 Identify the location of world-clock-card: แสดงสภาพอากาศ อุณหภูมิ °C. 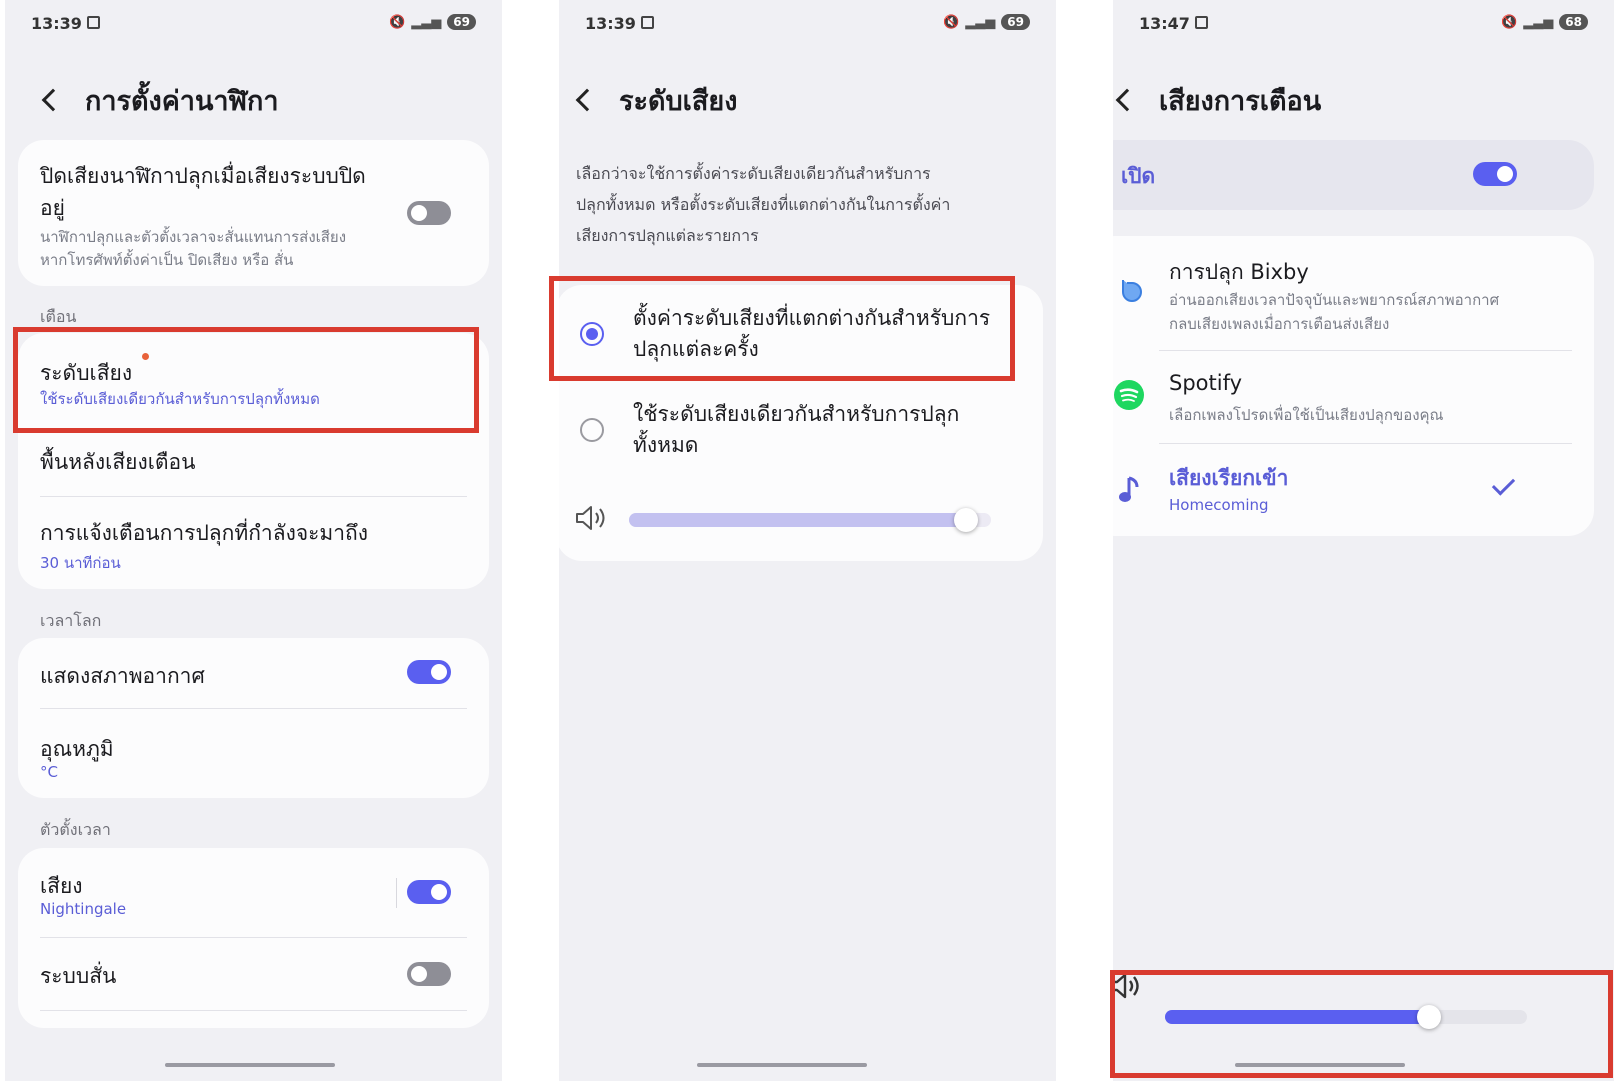
(253, 718).